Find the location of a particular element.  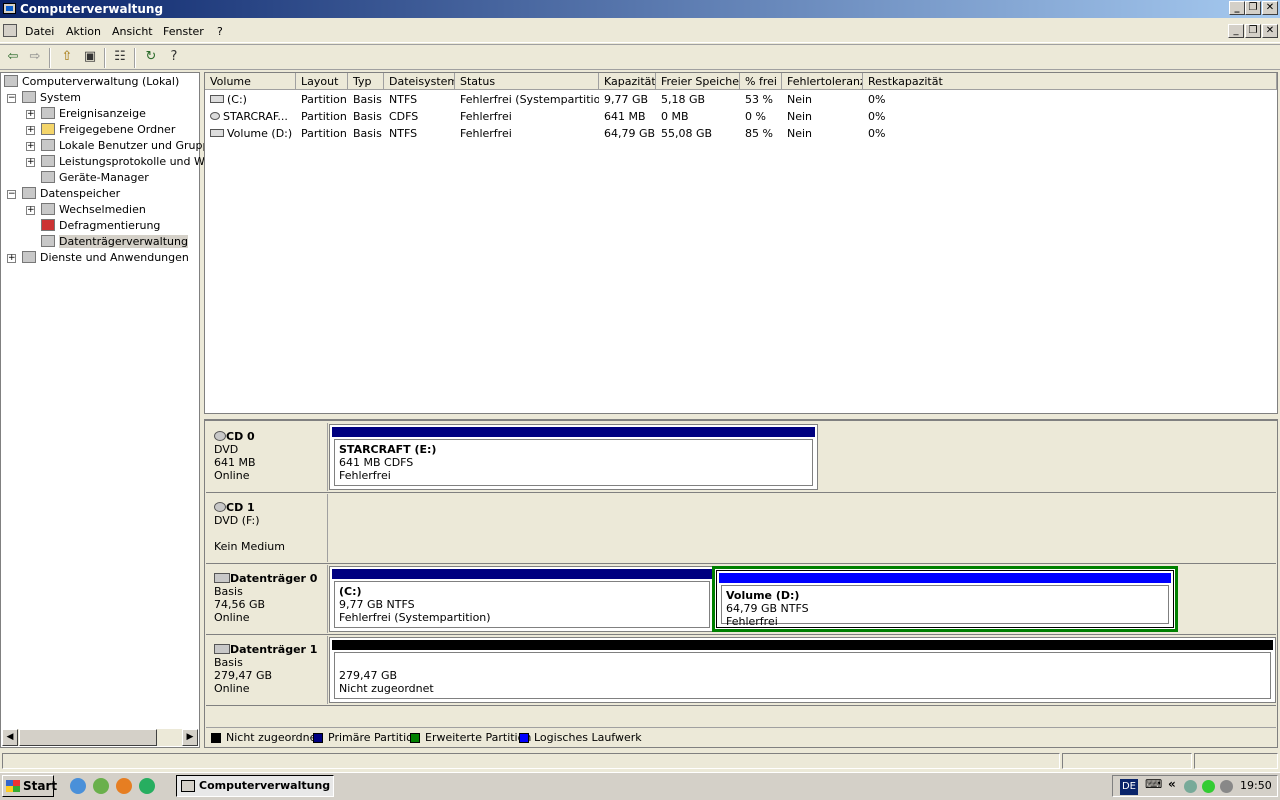

status-panel is located at coordinates (1127, 761).